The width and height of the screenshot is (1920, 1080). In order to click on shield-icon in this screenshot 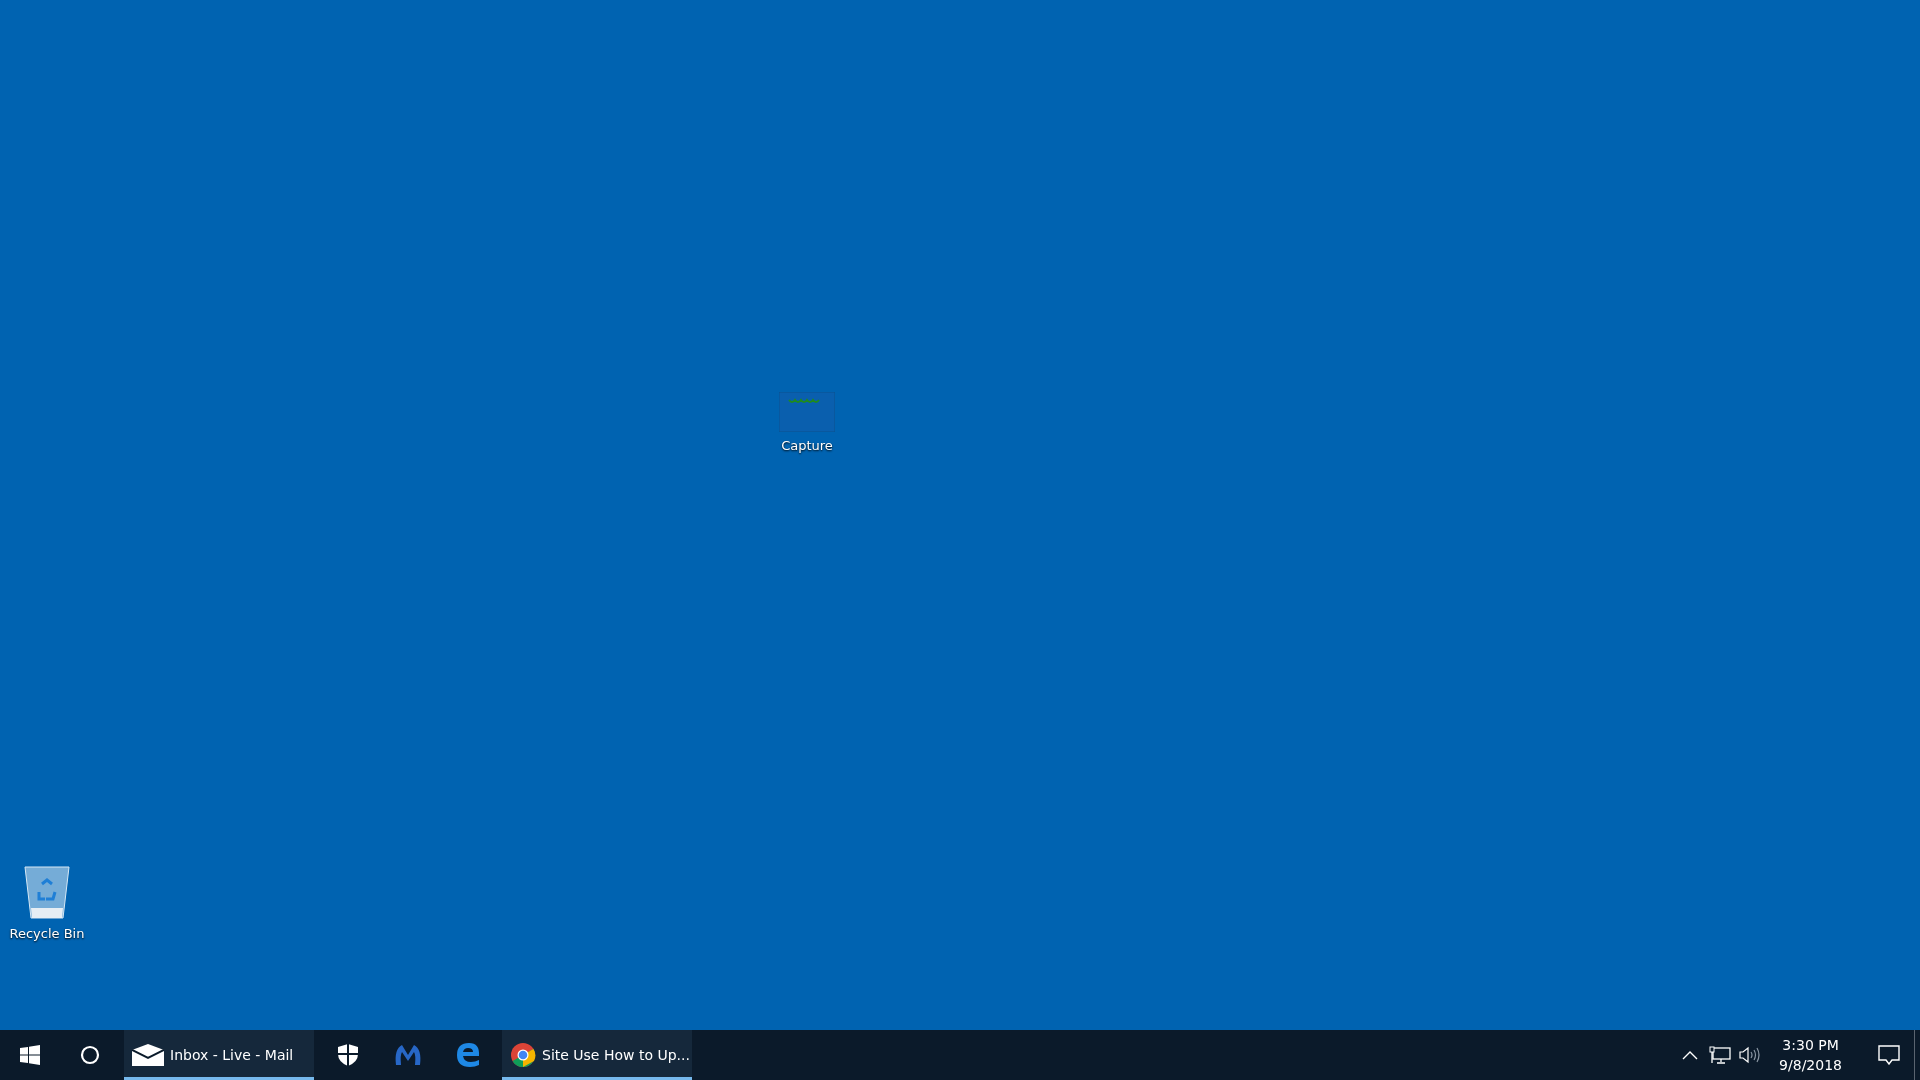, I will do `click(348, 1055)`.